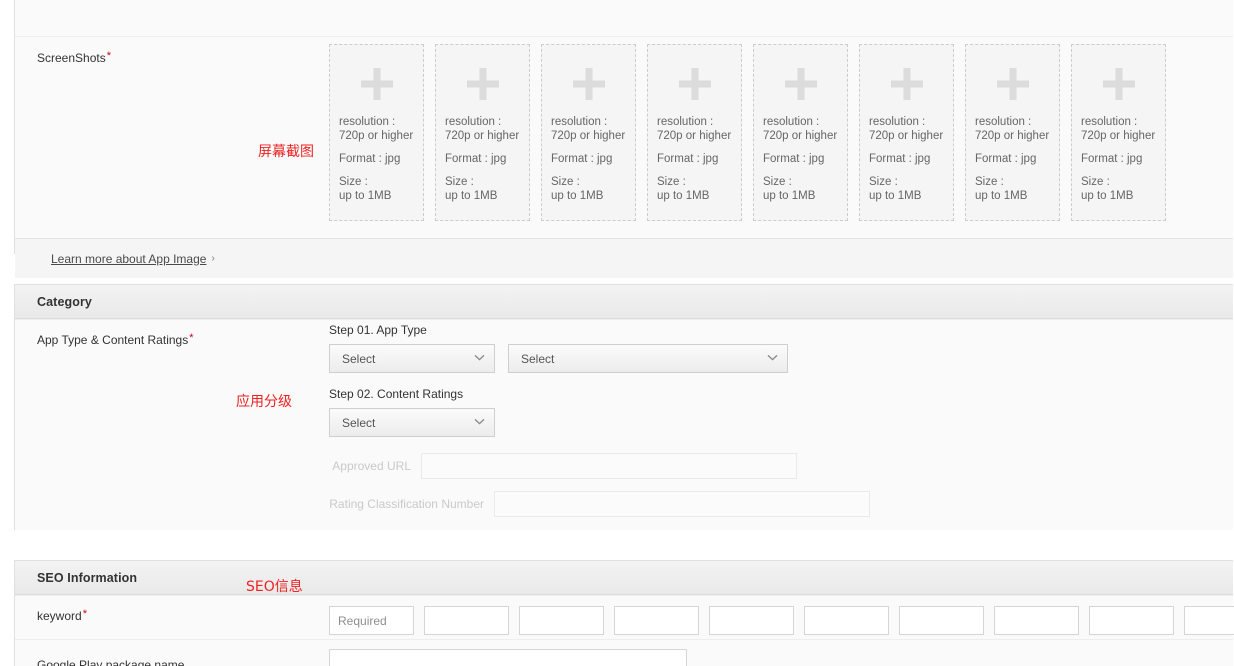 This screenshot has height=666, width=1234. Describe the element at coordinates (111, 662) in the screenshot. I see `package-label-text: Google Play package name` at that location.